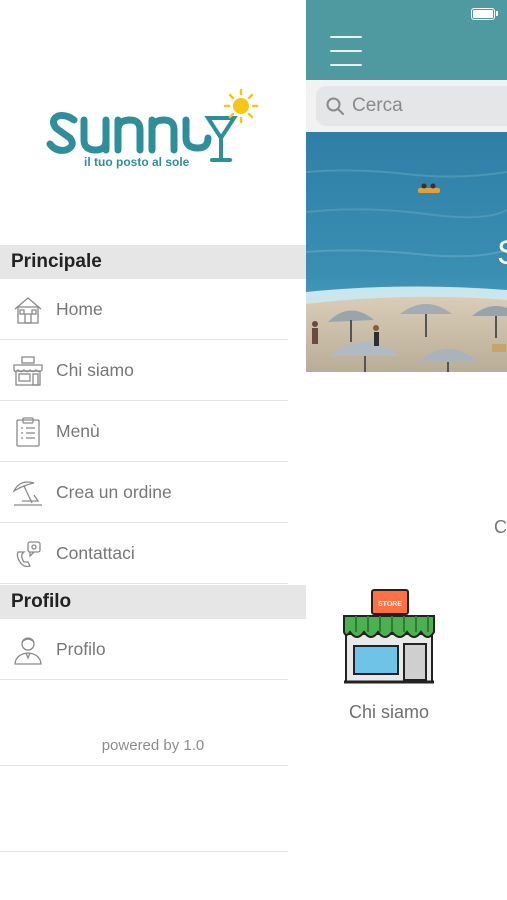 Image resolution: width=507 pixels, height=900 pixels. Describe the element at coordinates (28, 371) in the screenshot. I see `shop-icon` at that location.